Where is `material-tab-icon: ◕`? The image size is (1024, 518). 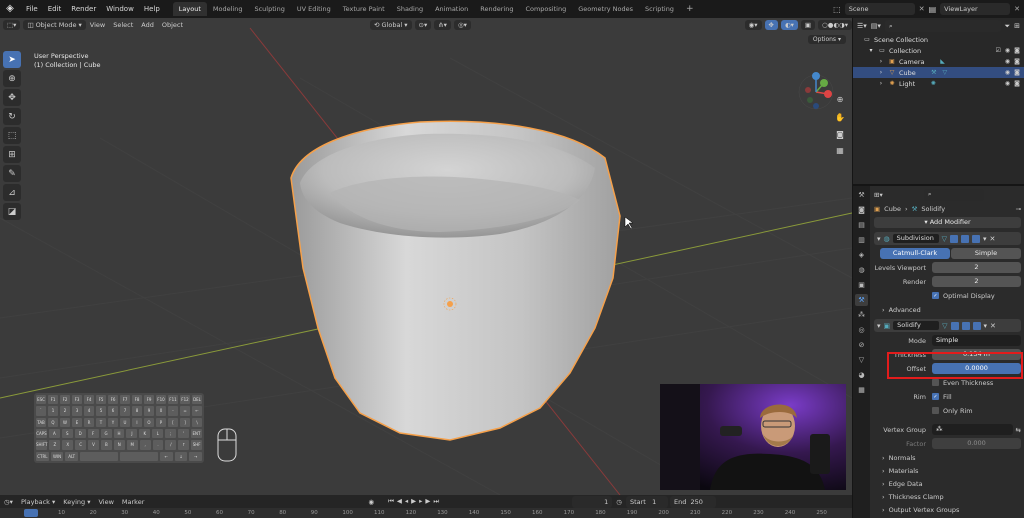
material-tab-icon: ◕ is located at coordinates (861, 375).